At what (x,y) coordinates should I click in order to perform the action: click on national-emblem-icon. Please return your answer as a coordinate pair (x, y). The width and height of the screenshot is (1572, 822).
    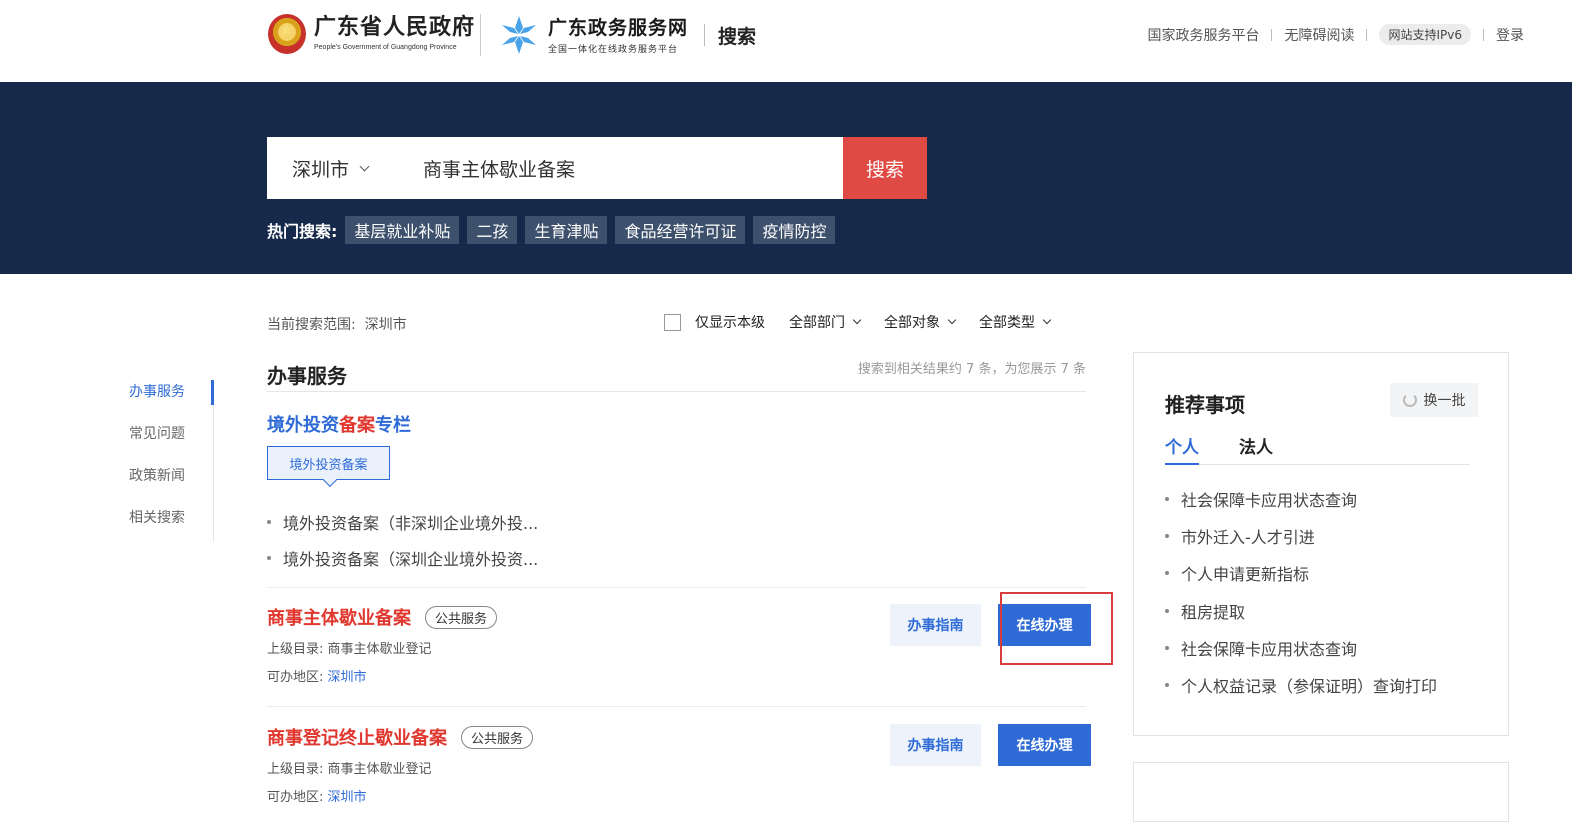
    Looking at the image, I should click on (287, 34).